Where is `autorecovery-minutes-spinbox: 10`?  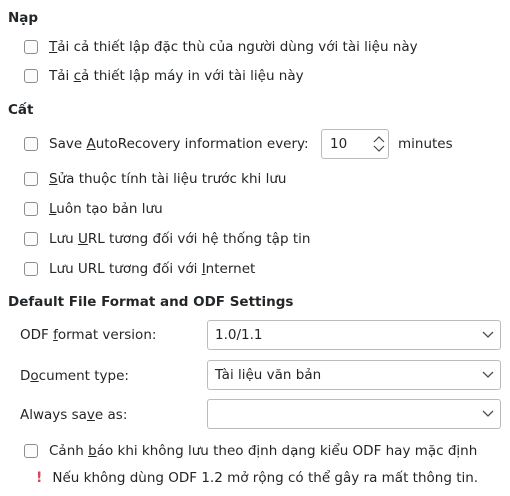
autorecovery-minutes-spinbox: 10 is located at coordinates (355, 144).